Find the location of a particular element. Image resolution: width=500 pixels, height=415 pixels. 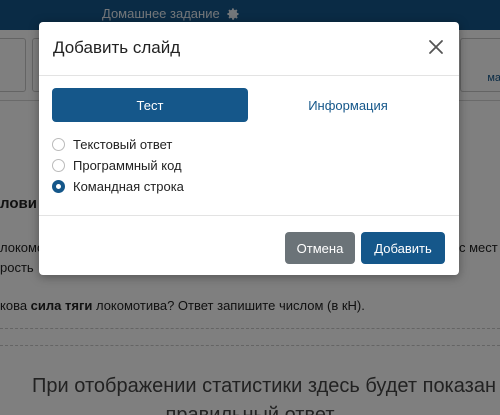

tab-test: Тест is located at coordinates (150, 105).